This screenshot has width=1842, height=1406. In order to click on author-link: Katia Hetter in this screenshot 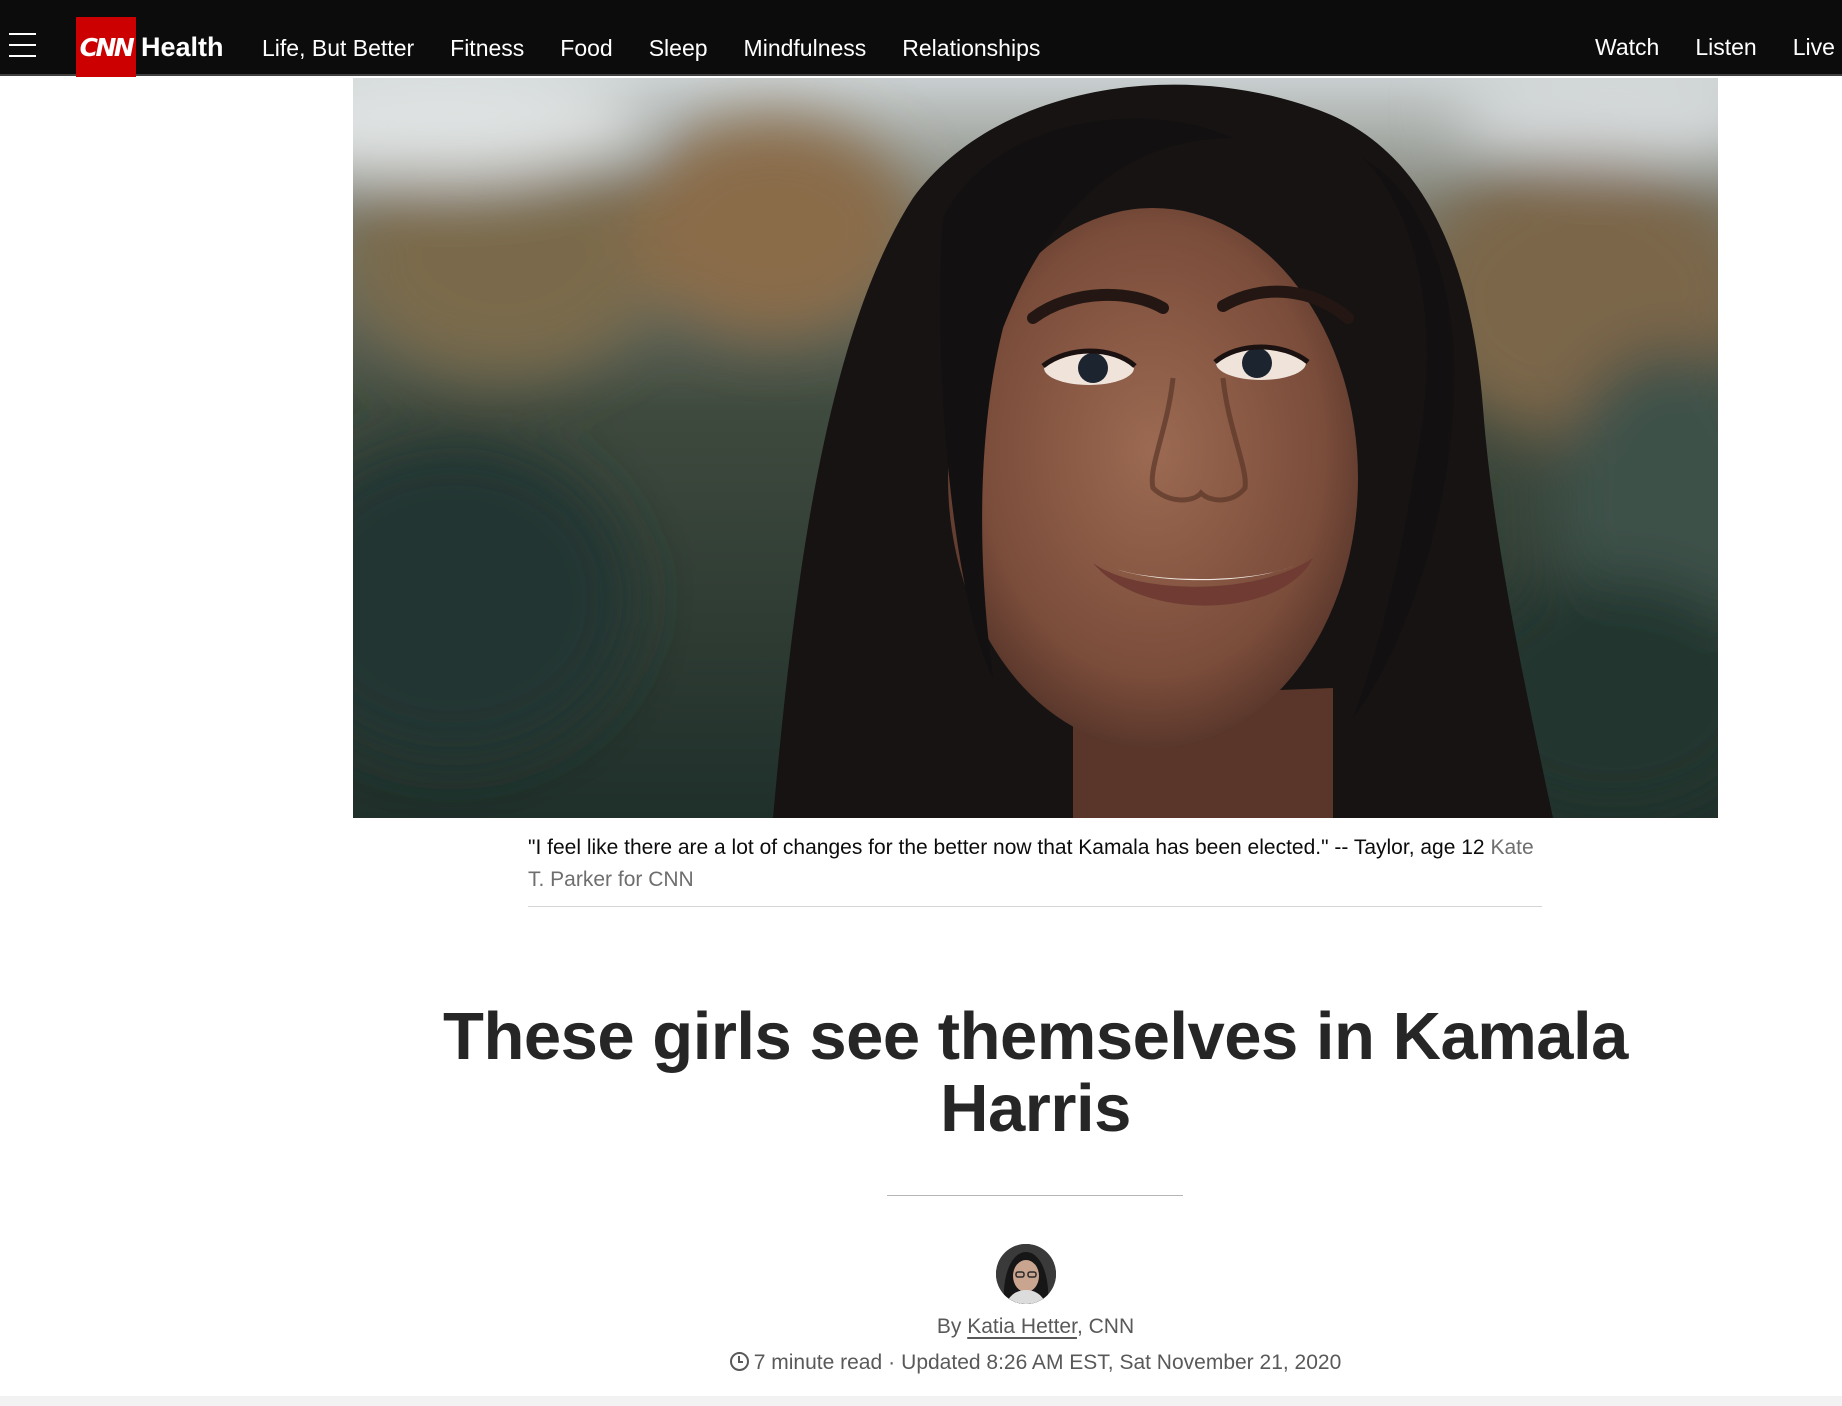, I will do `click(1022, 1326)`.